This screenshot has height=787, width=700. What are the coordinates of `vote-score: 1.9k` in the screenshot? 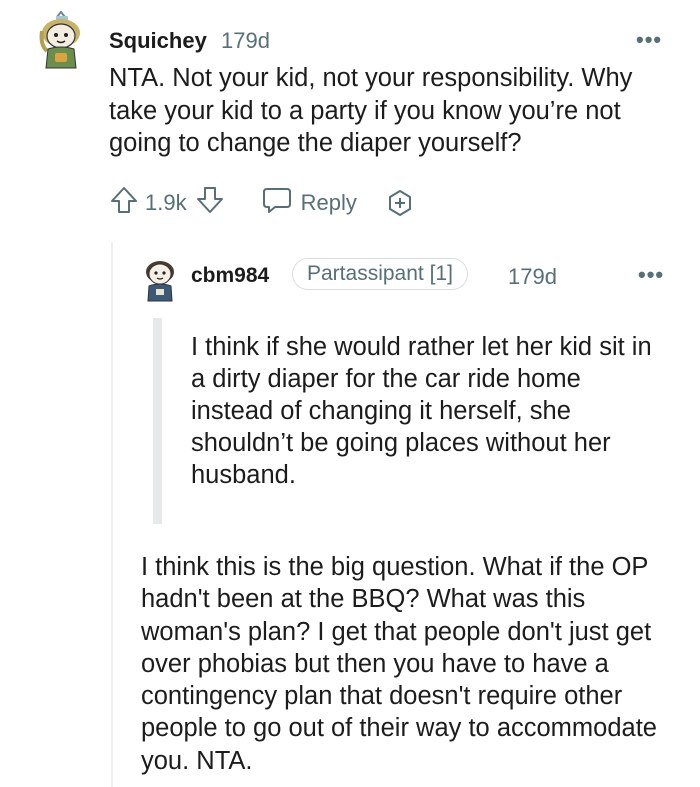 It's located at (166, 202).